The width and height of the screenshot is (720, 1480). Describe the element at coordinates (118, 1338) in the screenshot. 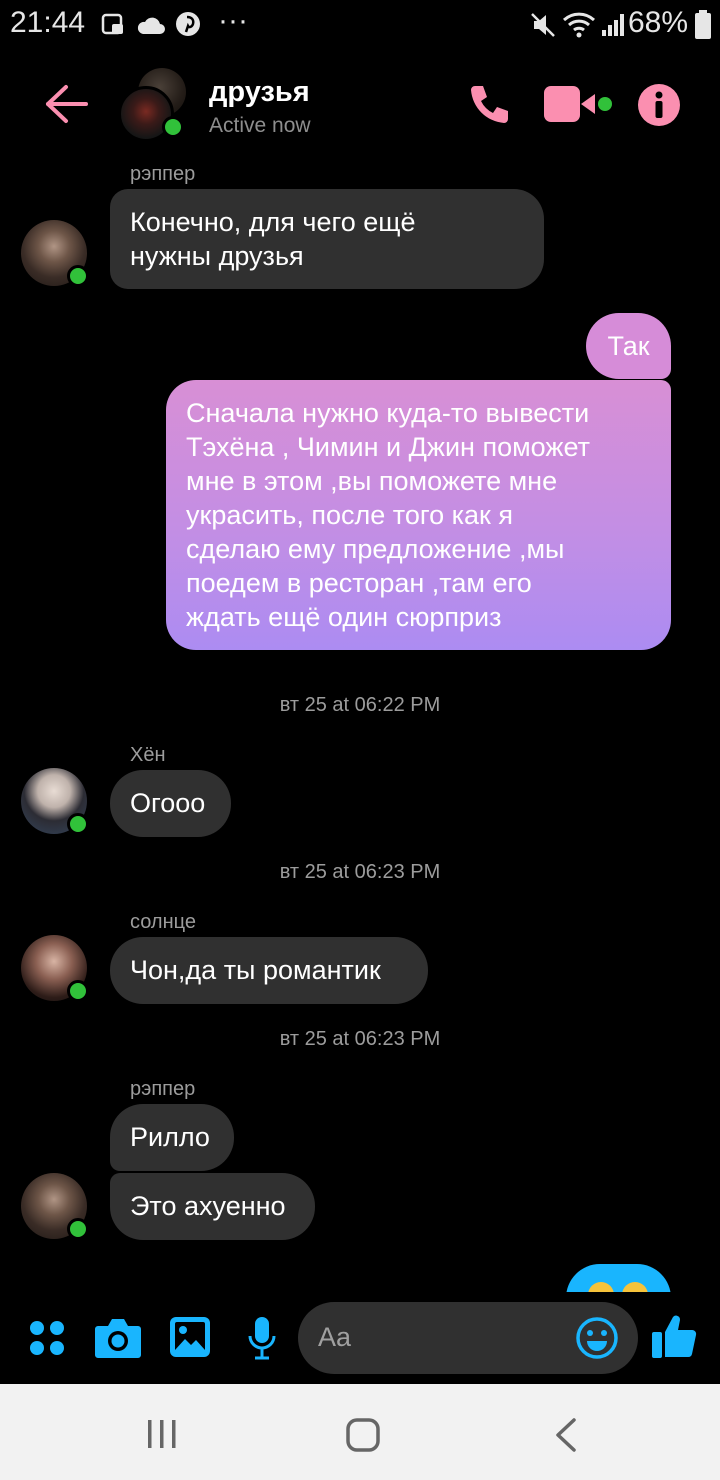

I see `camera-icon` at that location.